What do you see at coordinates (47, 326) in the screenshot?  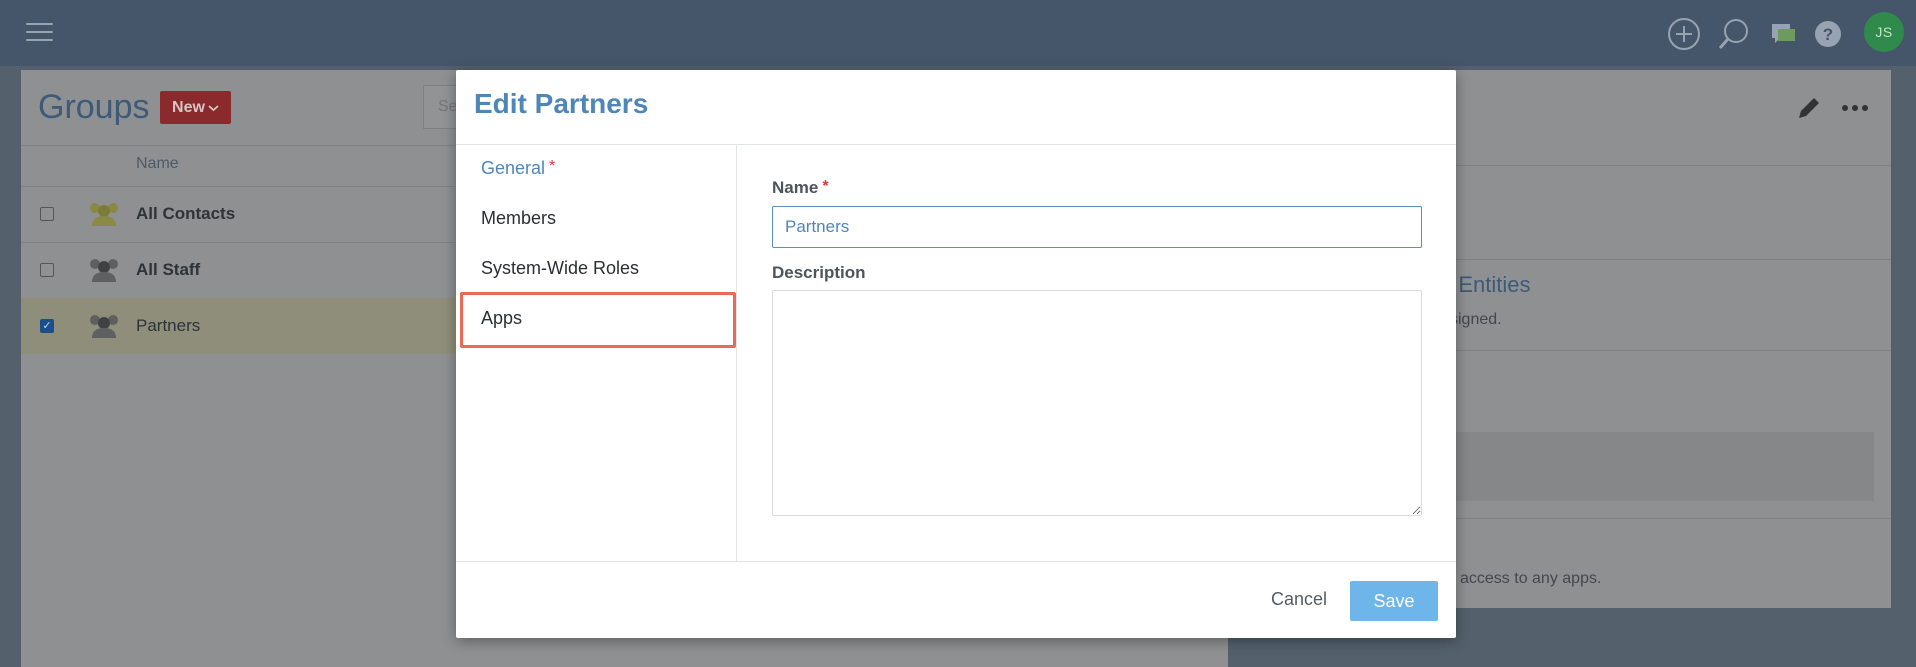 I see `row-checkbox: ✓` at bounding box center [47, 326].